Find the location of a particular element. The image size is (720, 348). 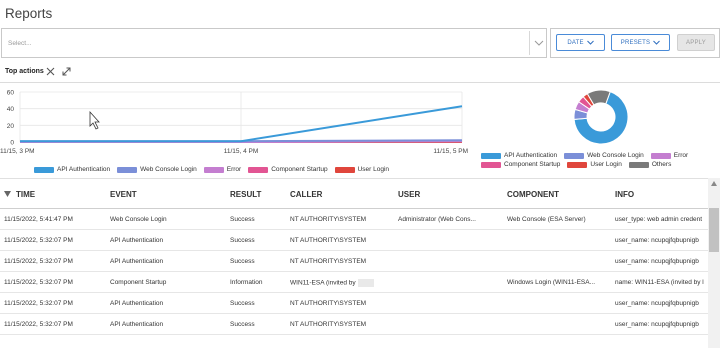

presets-button: PRESETS is located at coordinates (640, 42).